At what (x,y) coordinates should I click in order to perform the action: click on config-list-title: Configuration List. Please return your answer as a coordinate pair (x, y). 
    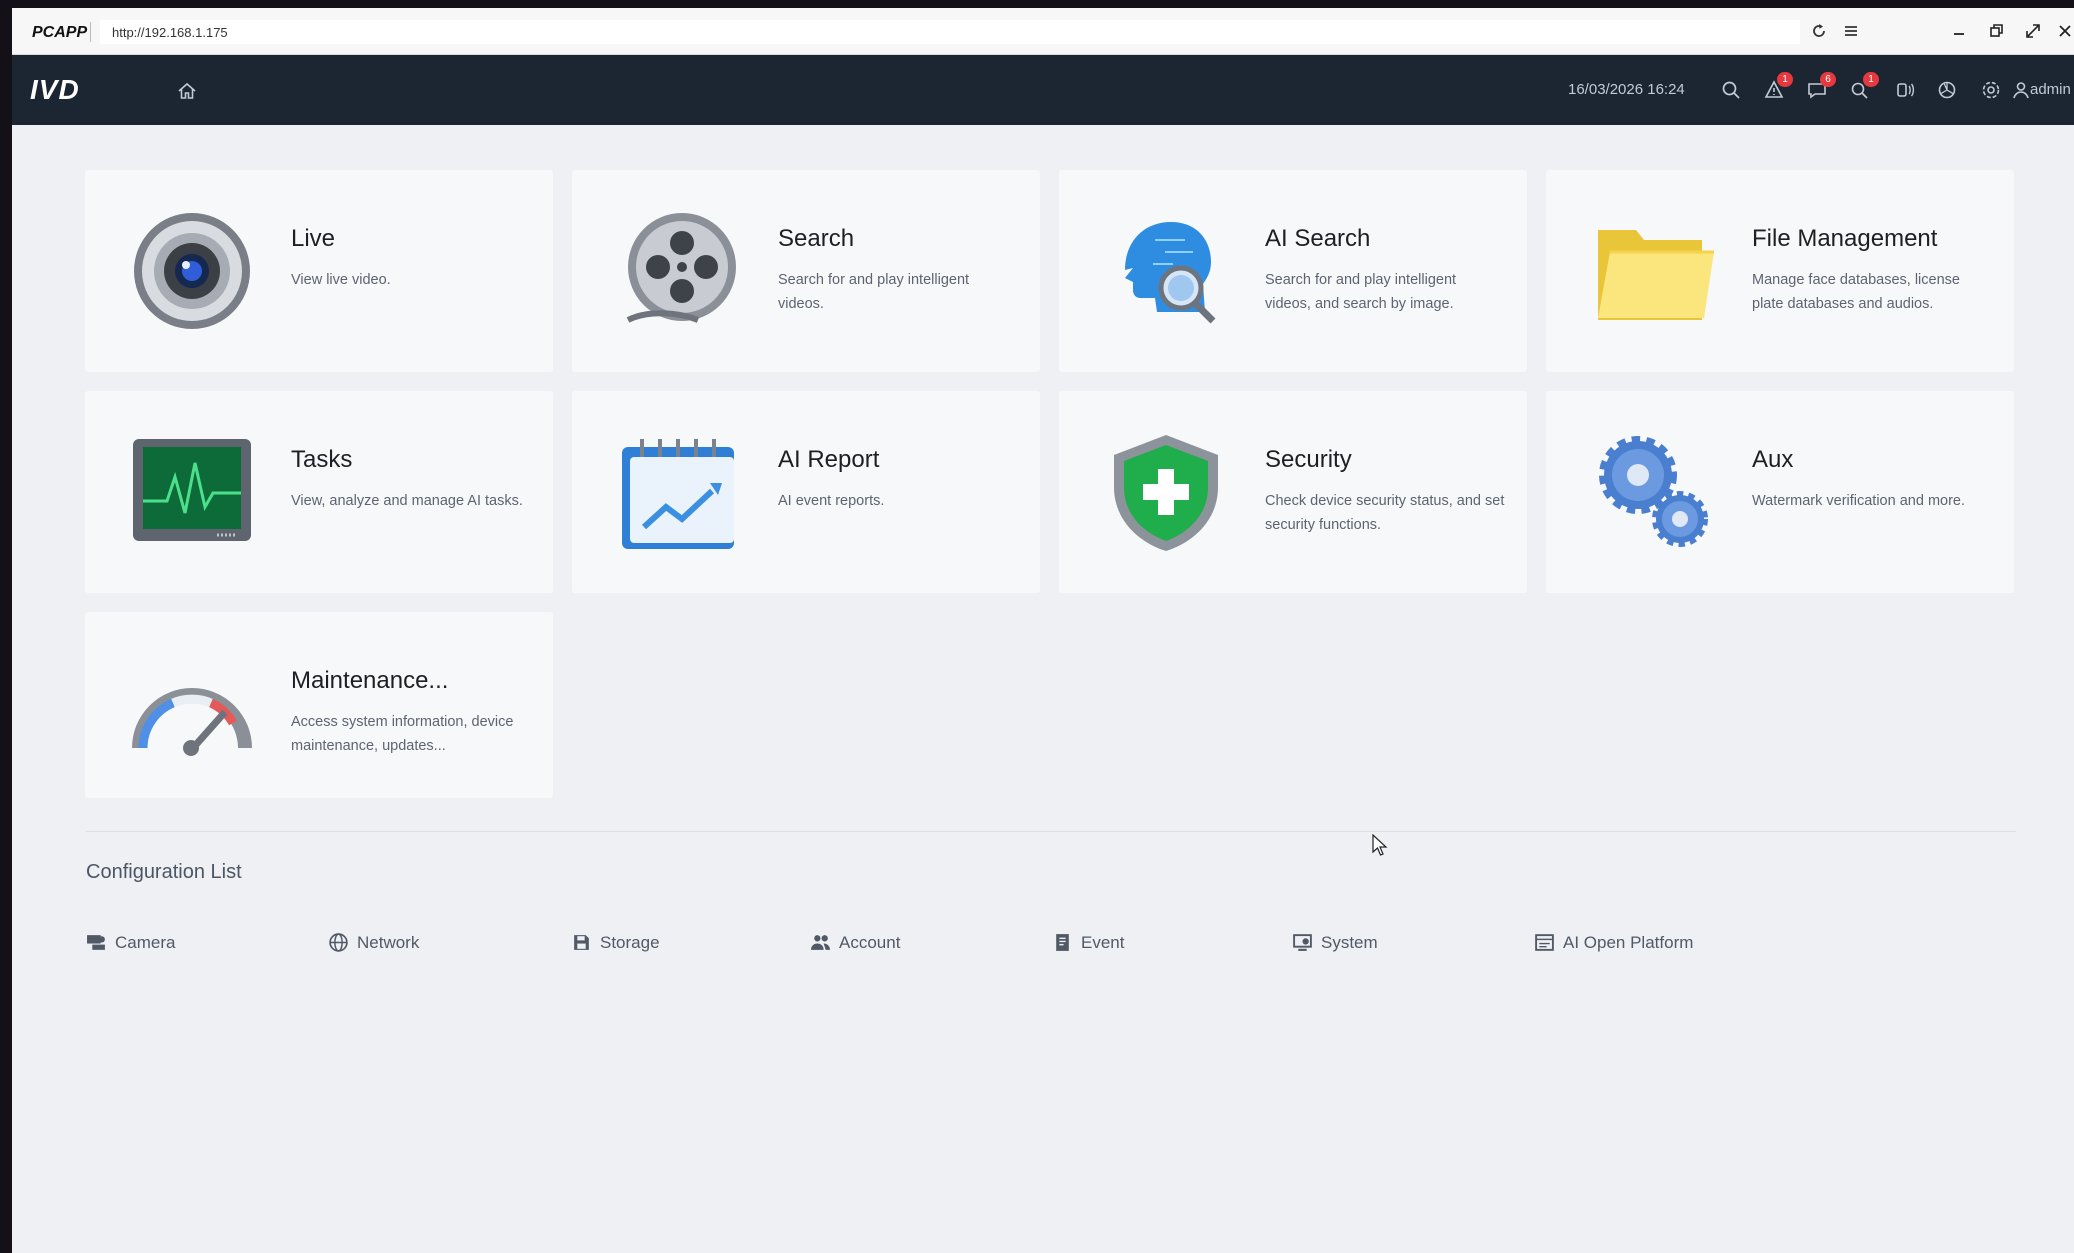
    Looking at the image, I should click on (164, 872).